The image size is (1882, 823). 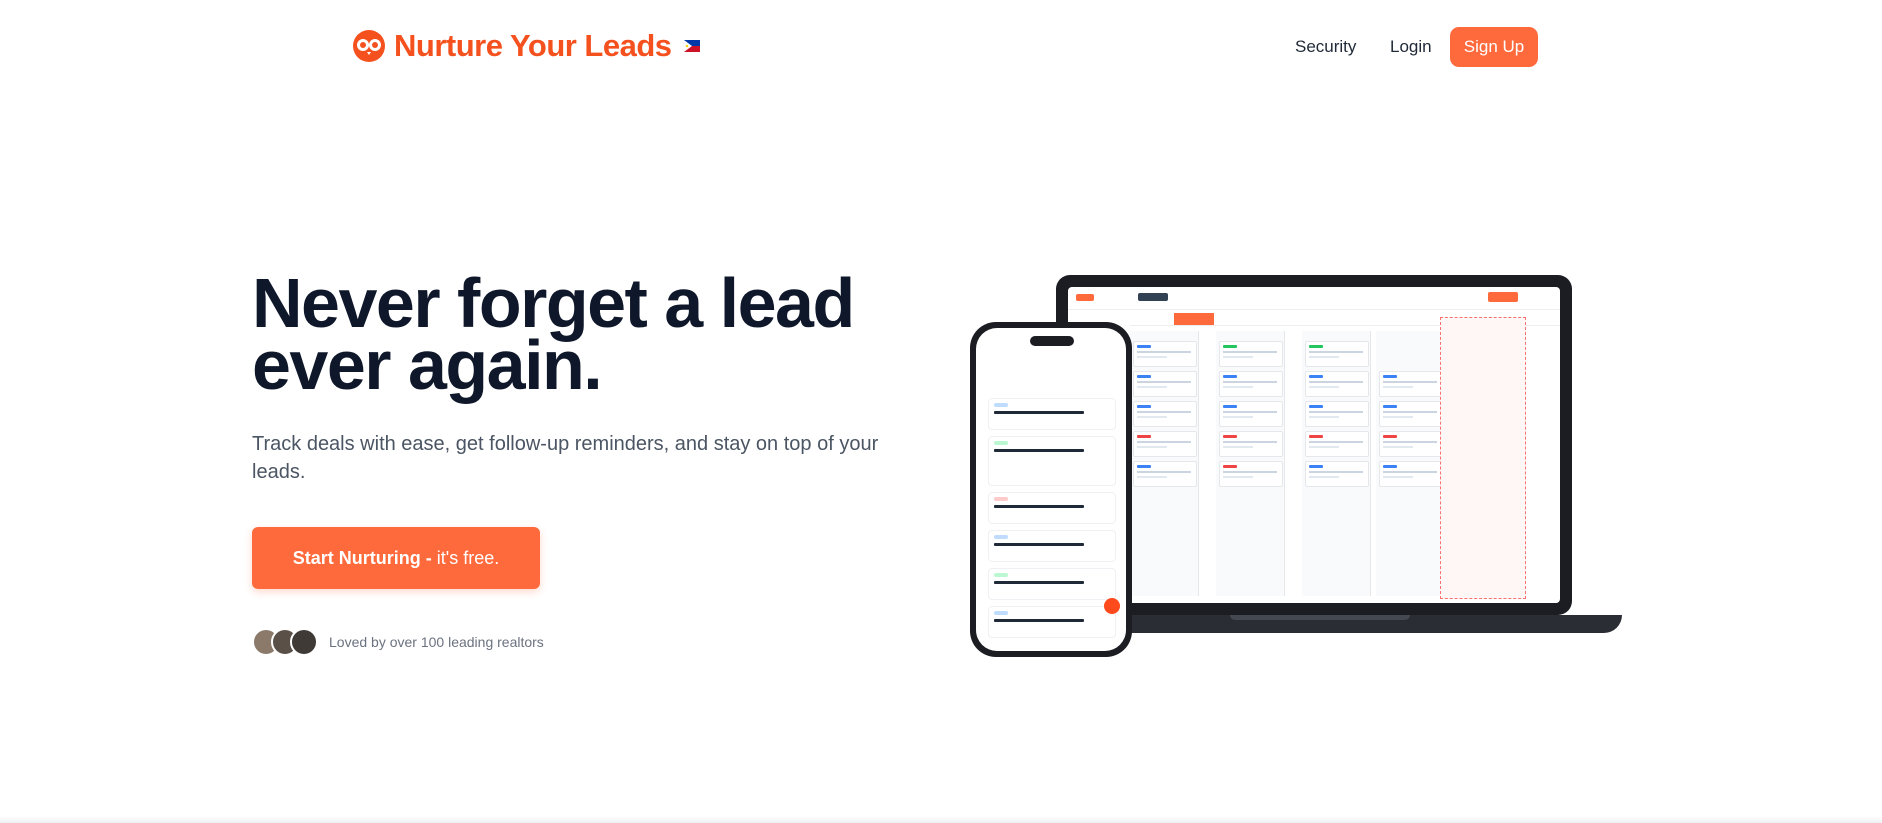 I want to click on laptop-mockup, so click(x=1314, y=445).